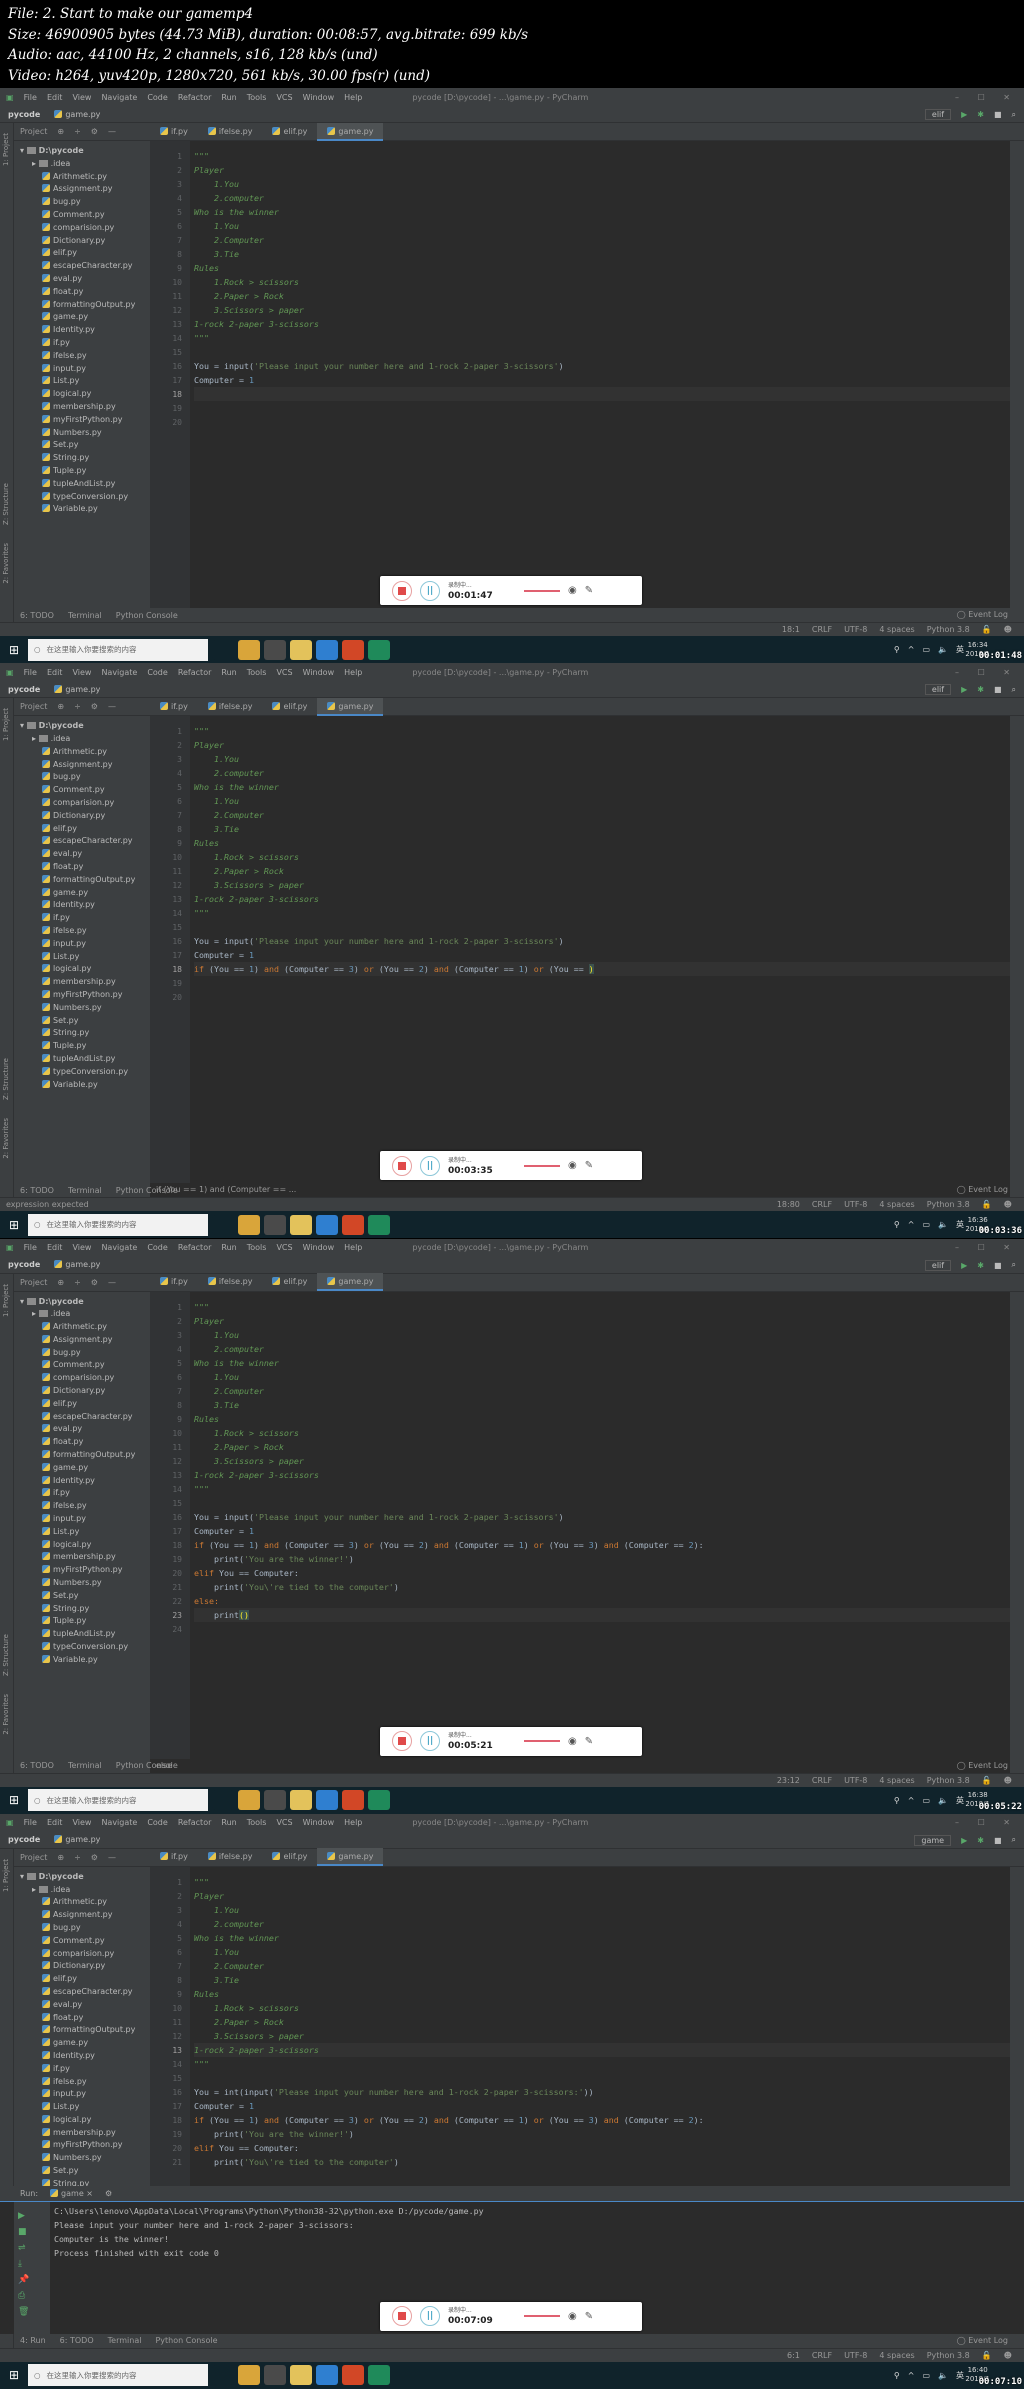  Describe the element at coordinates (82, 407) in the screenshot. I see `tree-file: membership.py` at that location.